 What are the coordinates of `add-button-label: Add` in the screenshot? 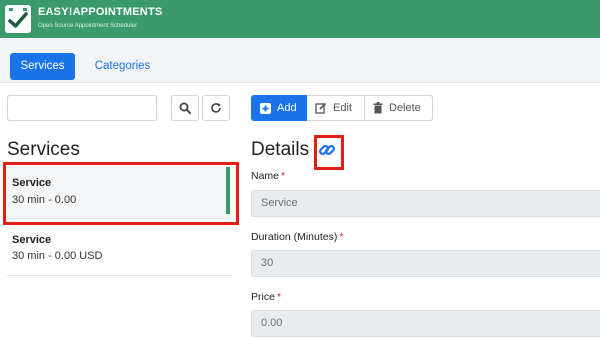 It's located at (287, 108).